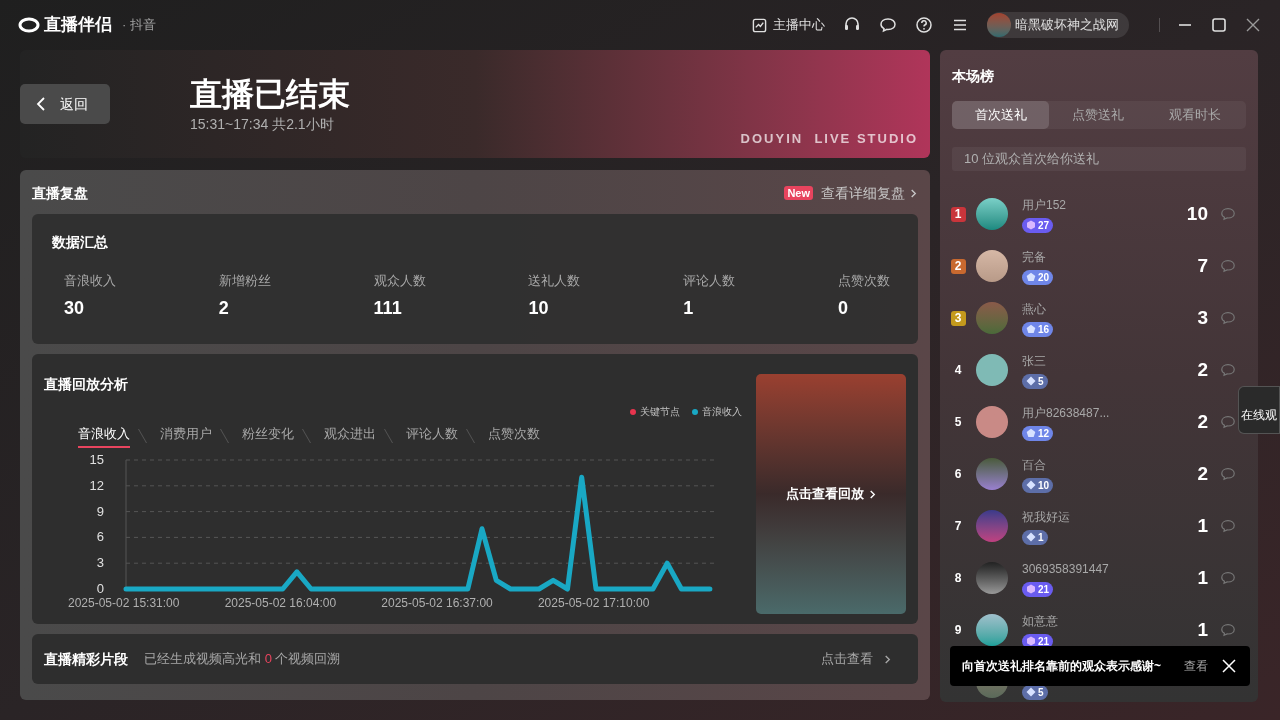  What do you see at coordinates (1038, 485) in the screenshot?
I see `fan-level-badge: 10` at bounding box center [1038, 485].